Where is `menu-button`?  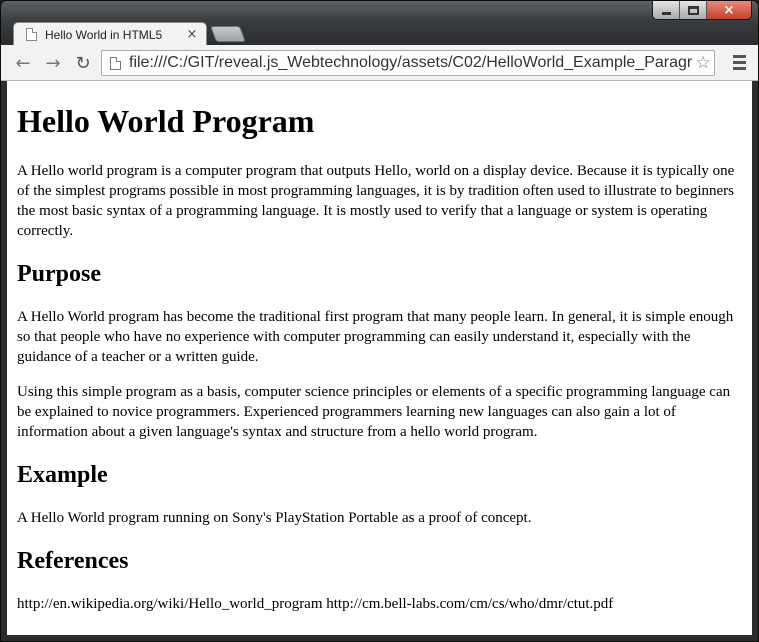
menu-button is located at coordinates (739, 62).